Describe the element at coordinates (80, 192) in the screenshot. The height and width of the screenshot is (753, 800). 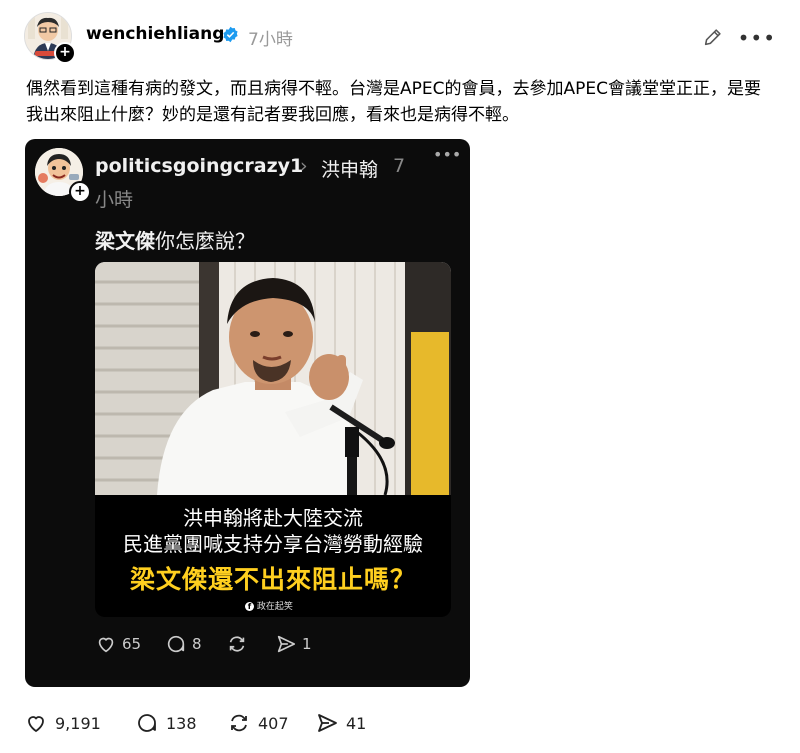
I see `quoted-follow-plus-icon: +` at that location.